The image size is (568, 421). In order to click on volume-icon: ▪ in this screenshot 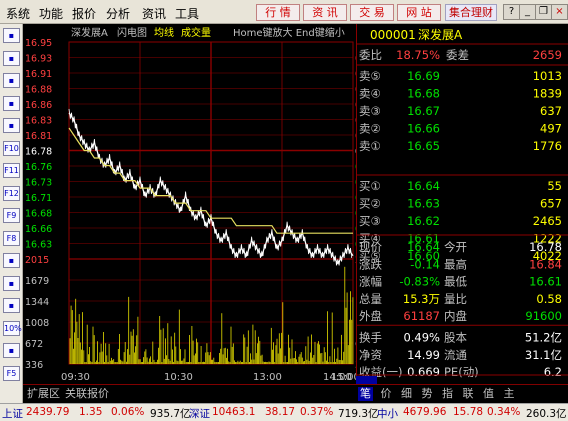, I will do `click(11, 305)`.